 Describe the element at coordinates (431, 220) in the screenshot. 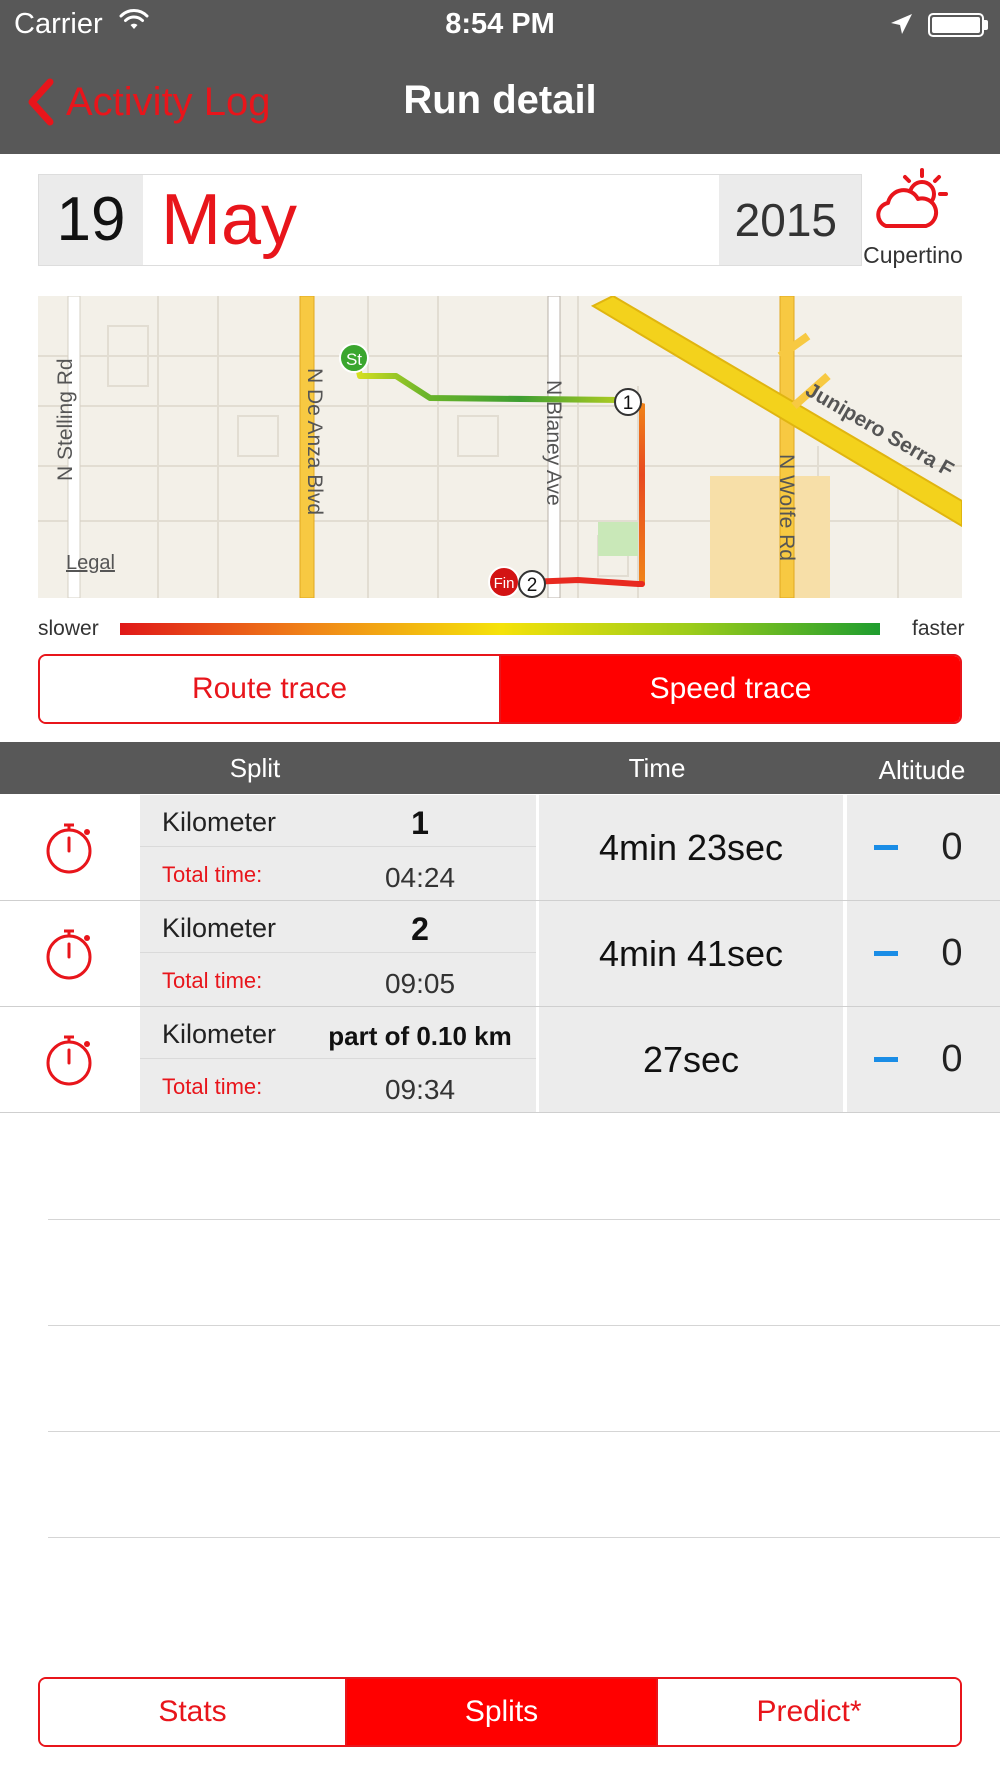

I see `date-month-box: May` at that location.